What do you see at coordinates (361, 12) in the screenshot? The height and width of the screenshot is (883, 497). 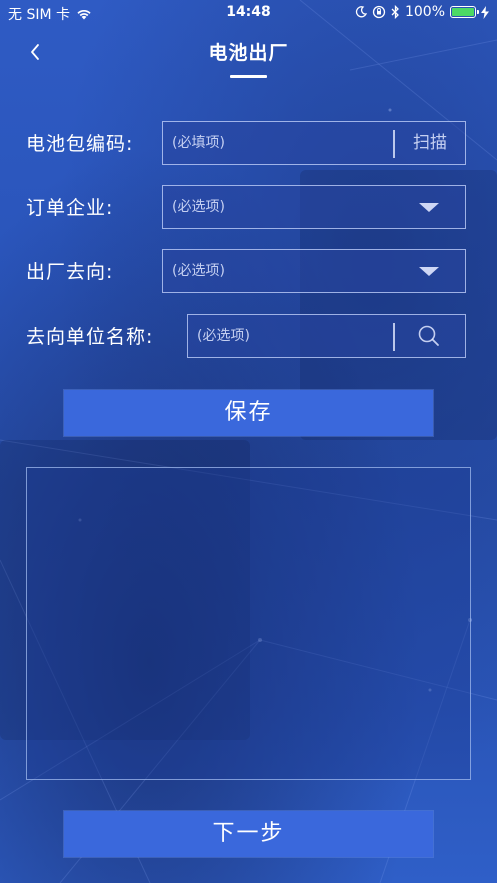 I see `moon-icon` at bounding box center [361, 12].